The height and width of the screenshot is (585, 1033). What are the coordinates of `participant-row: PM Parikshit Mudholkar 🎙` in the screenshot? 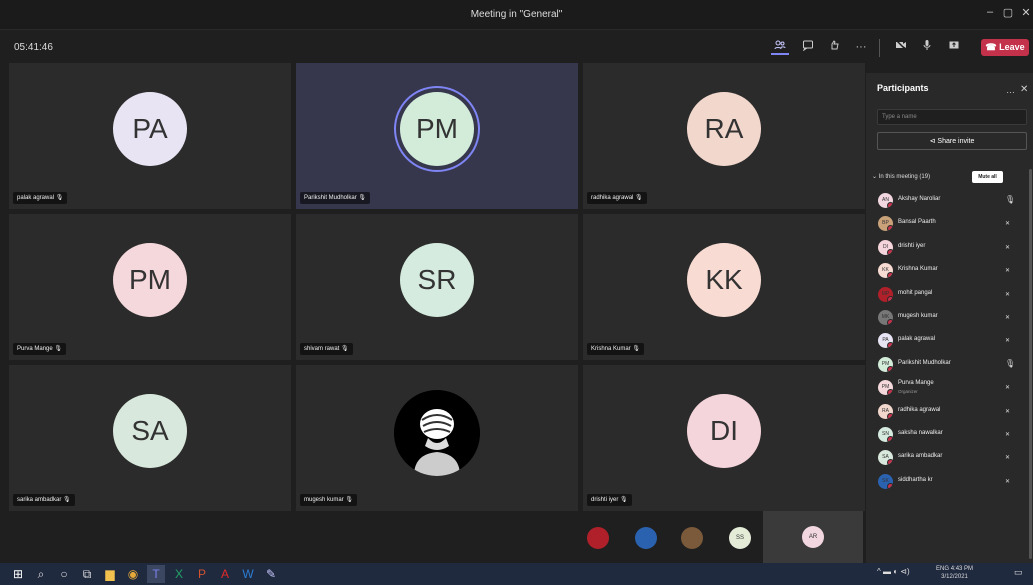 It's located at (949, 365).